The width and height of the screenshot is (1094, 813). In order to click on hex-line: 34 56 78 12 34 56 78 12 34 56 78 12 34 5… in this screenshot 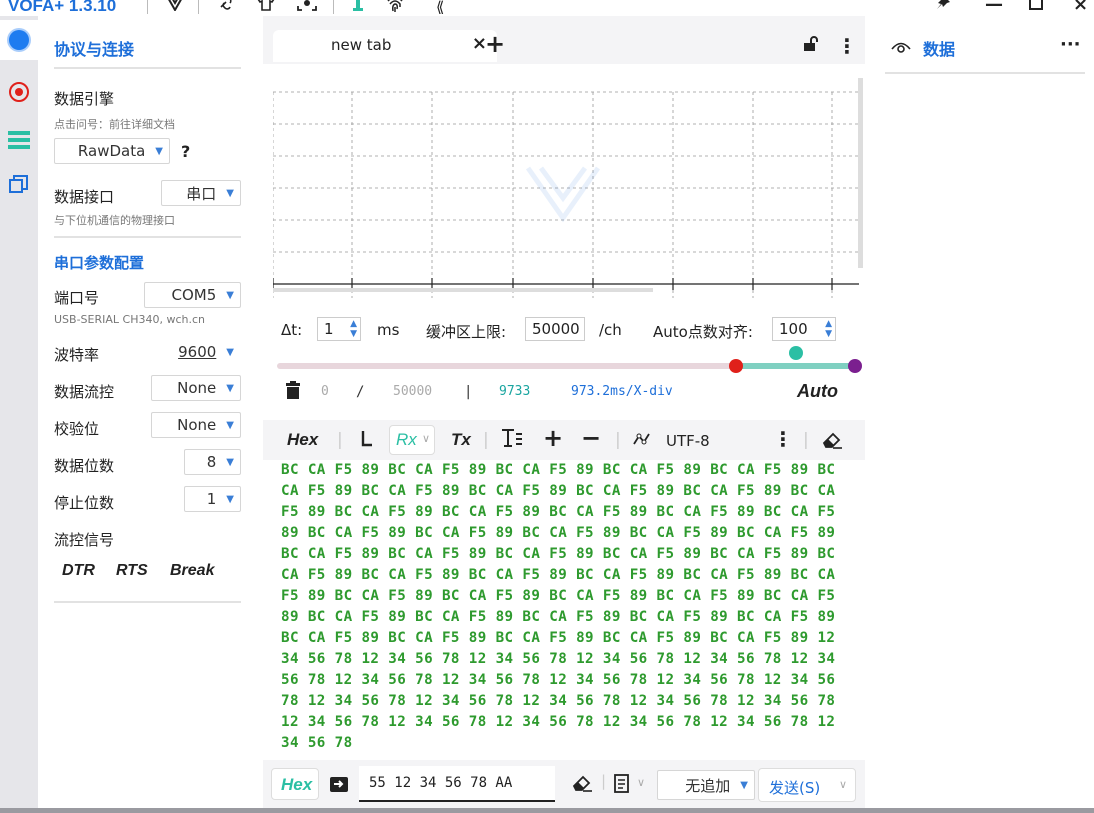, I will do `click(558, 659)`.